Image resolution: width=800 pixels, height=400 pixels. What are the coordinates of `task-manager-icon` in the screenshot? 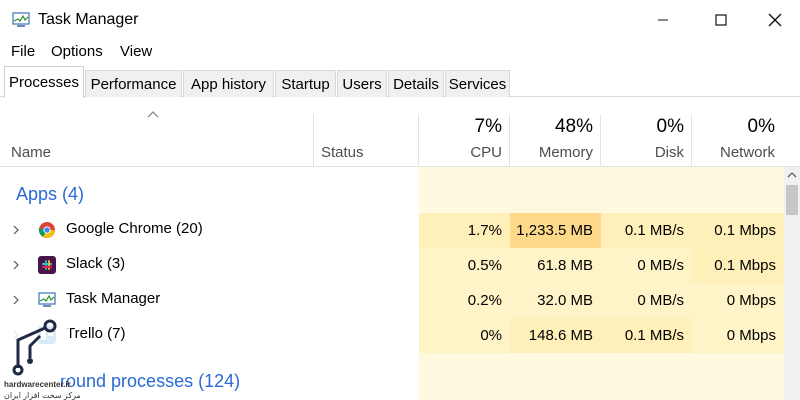 It's located at (47, 299).